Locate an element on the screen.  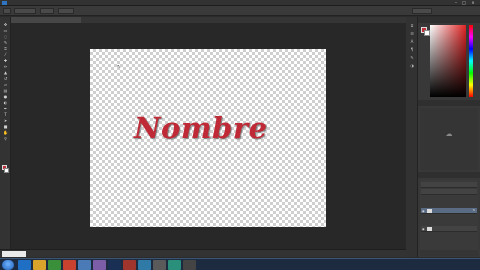
mouse-cursor-icon: ↖ is located at coordinates (119, 67).